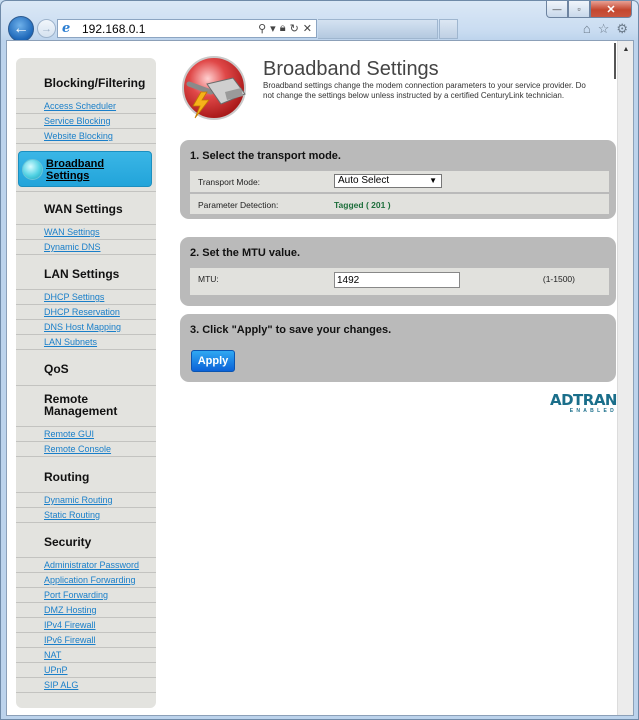 The image size is (639, 720). Describe the element at coordinates (86, 500) in the screenshot. I see `sidebar-link-dynamic-routing: Dynamic Routing` at that location.